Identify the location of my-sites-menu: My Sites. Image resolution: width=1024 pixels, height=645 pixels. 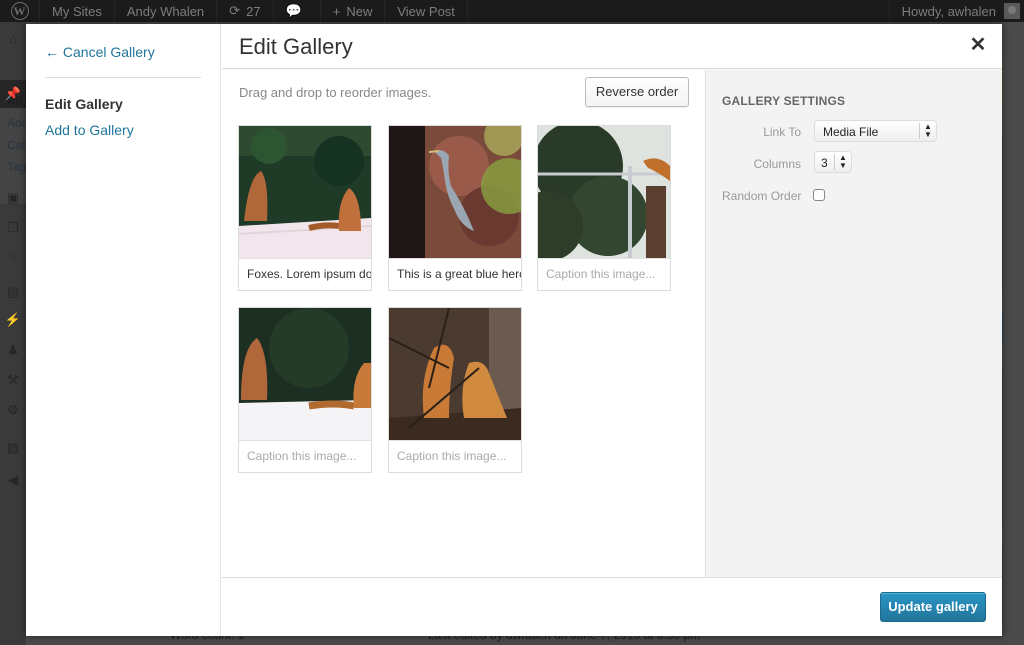
(77, 11).